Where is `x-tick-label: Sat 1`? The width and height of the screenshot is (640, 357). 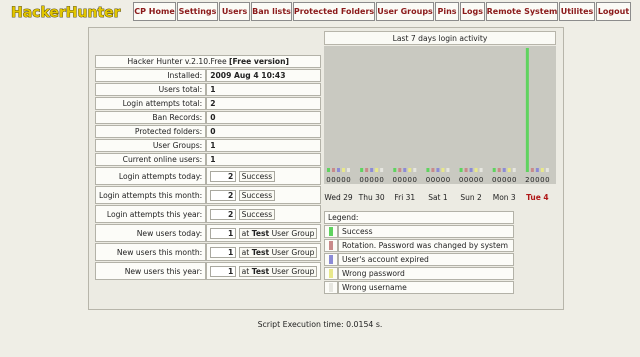 x-tick-label: Sat 1 is located at coordinates (438, 197).